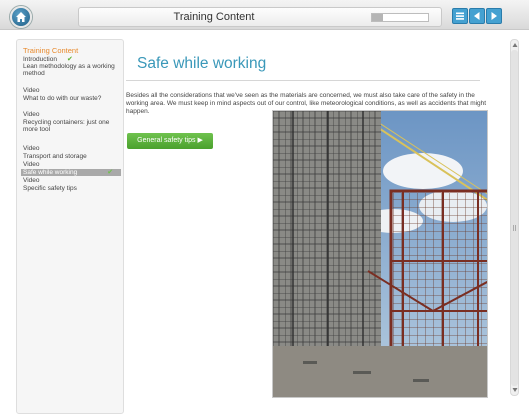  I want to click on title-bar: Training Content, so click(260, 17).